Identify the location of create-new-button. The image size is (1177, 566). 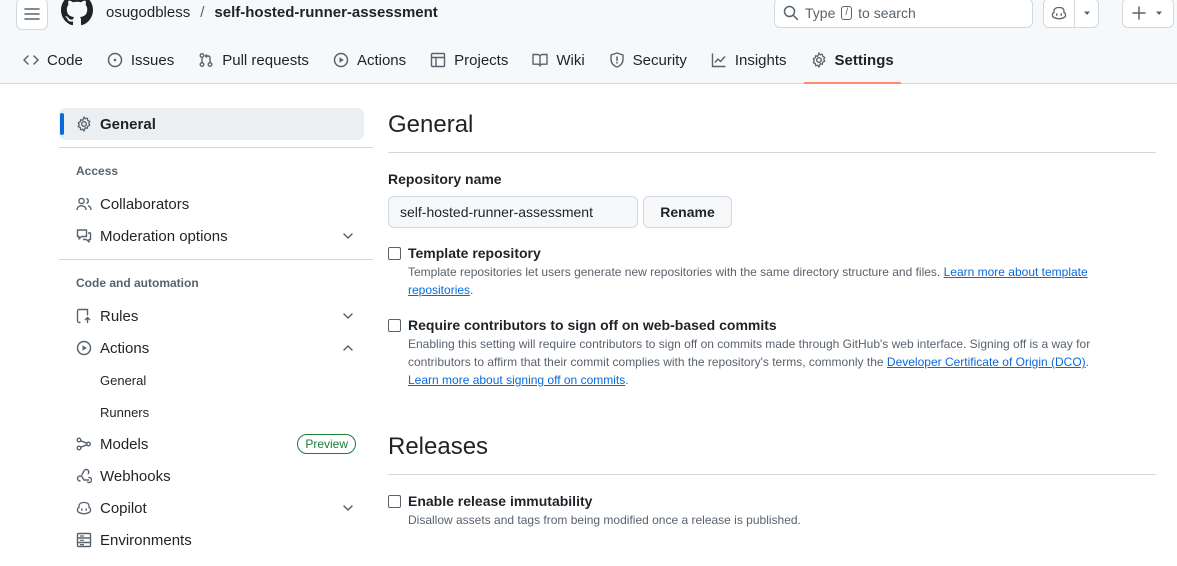
(1148, 14).